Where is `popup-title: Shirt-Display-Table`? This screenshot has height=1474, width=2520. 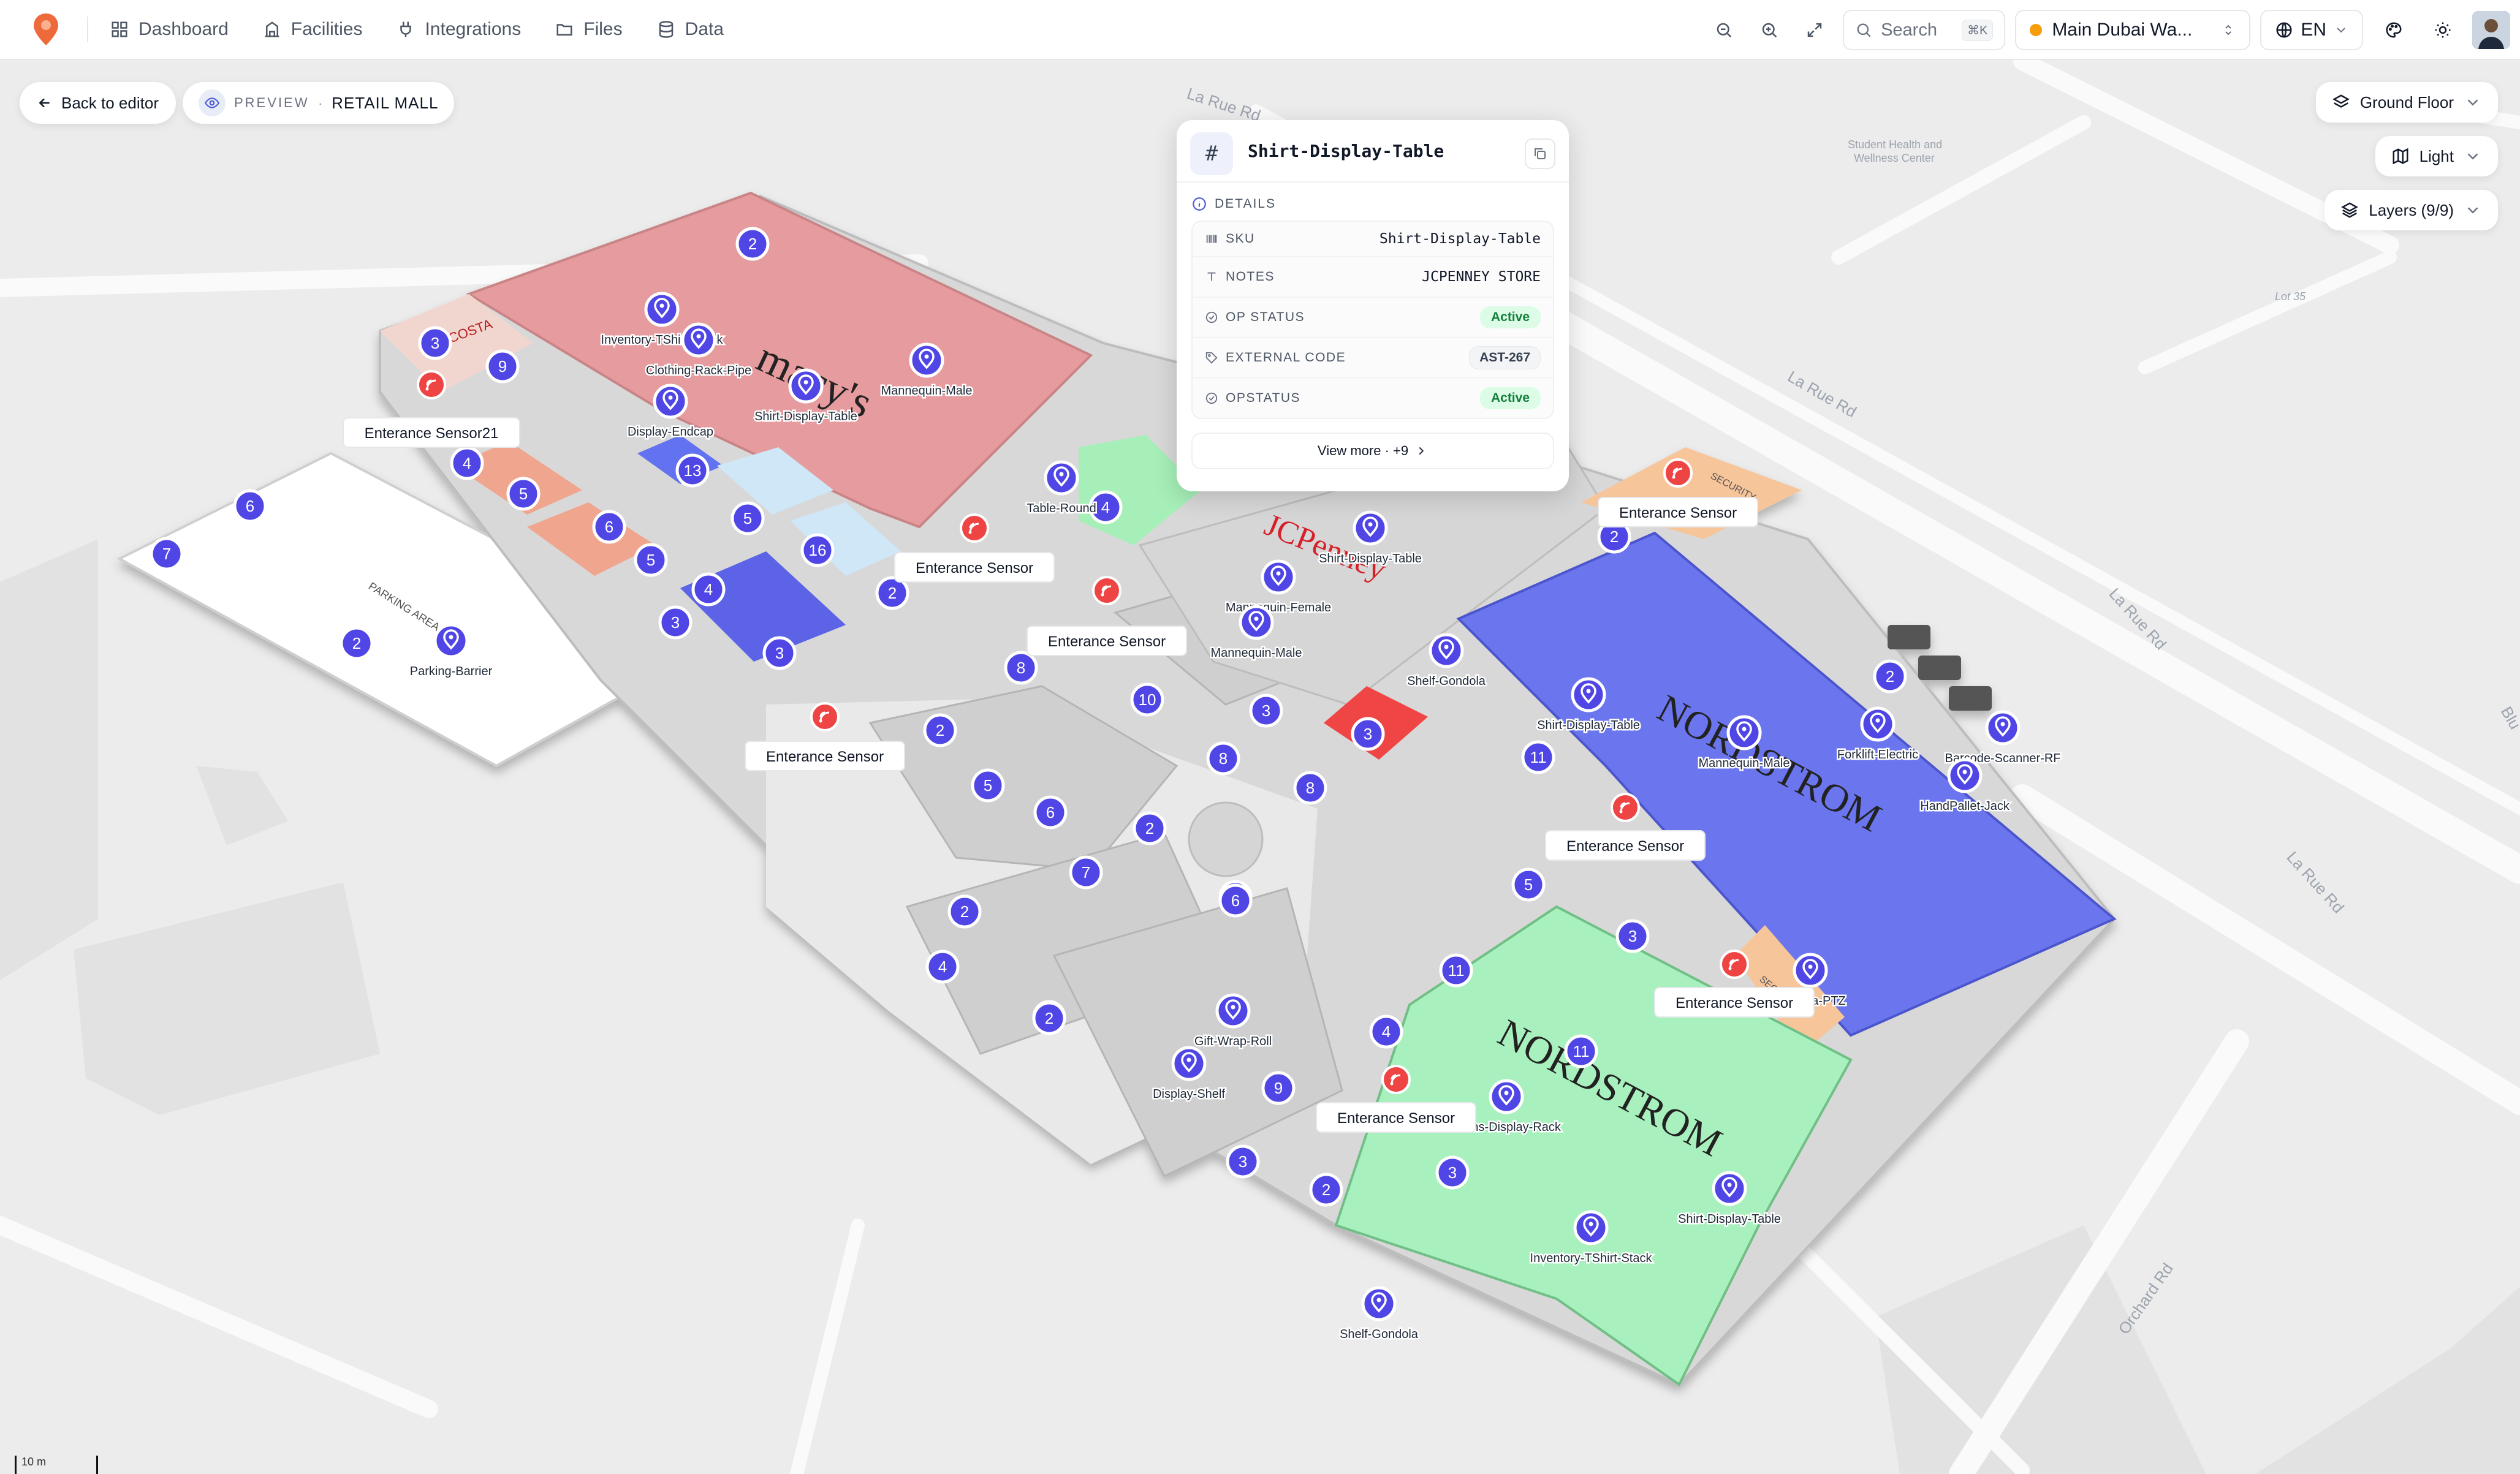 popup-title: Shirt-Display-Table is located at coordinates (1346, 151).